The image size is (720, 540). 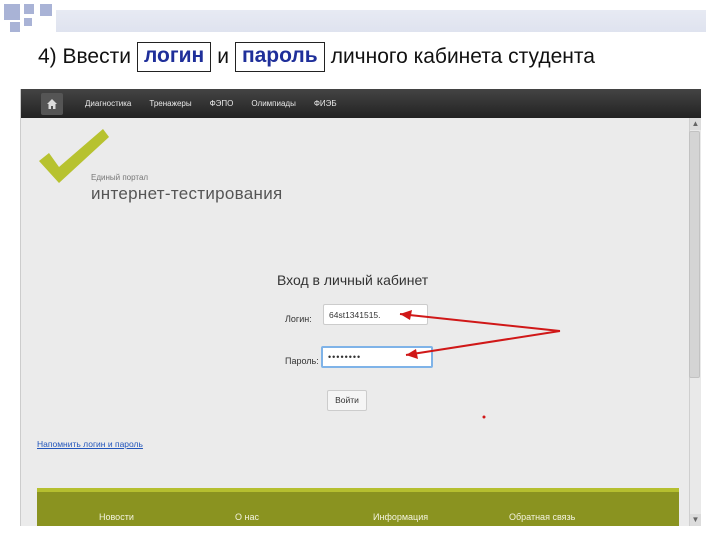 What do you see at coordinates (108, 103) in the screenshot?
I see `nav-item-diagnostics: Диагностика` at bounding box center [108, 103].